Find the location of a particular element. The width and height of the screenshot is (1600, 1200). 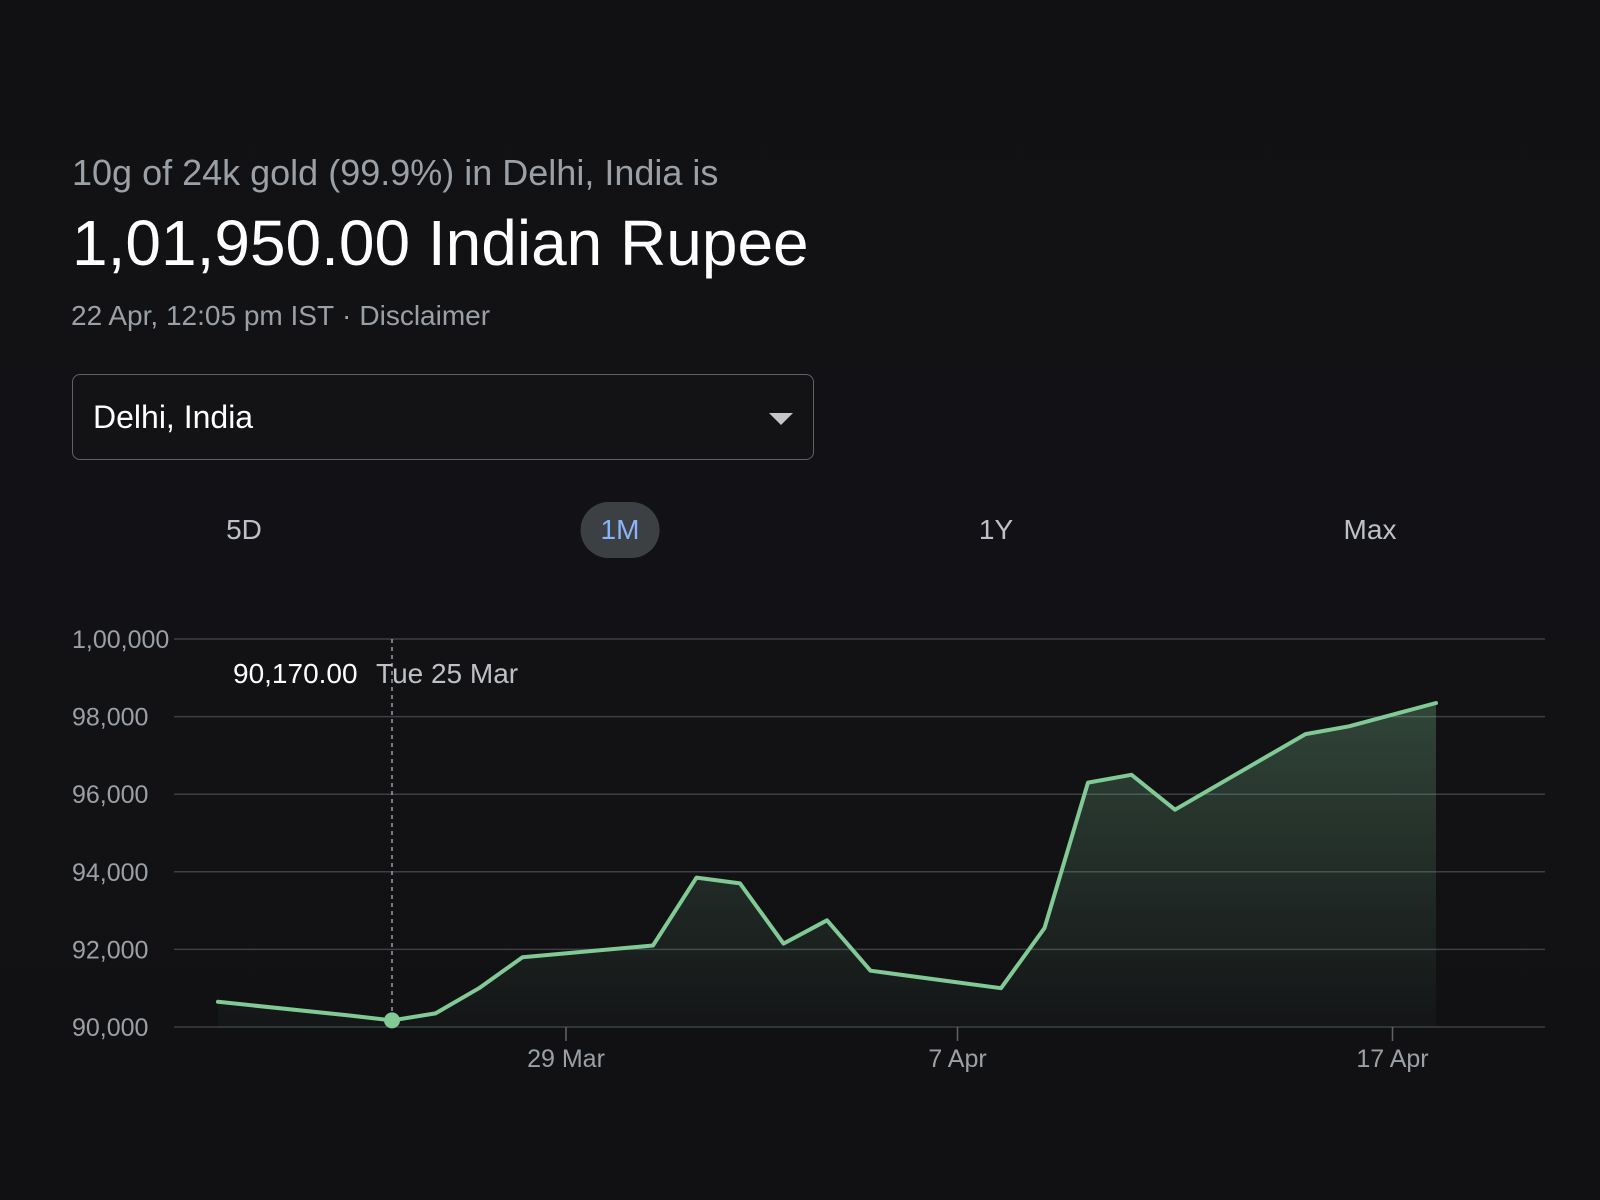

location-select-value: Delhi, India is located at coordinates (173, 417).